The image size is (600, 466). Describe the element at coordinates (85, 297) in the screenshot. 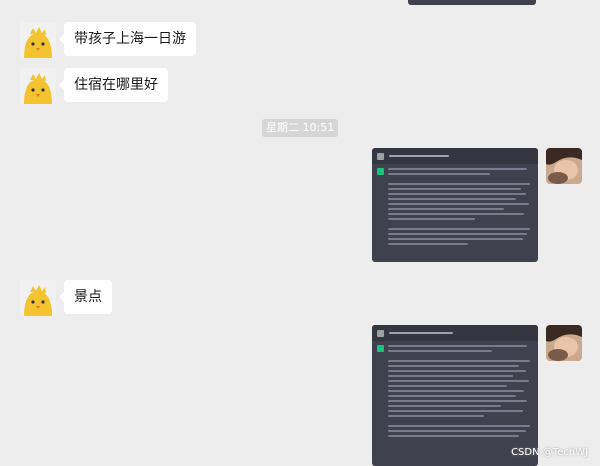

I see `message-bubble: 景点` at that location.